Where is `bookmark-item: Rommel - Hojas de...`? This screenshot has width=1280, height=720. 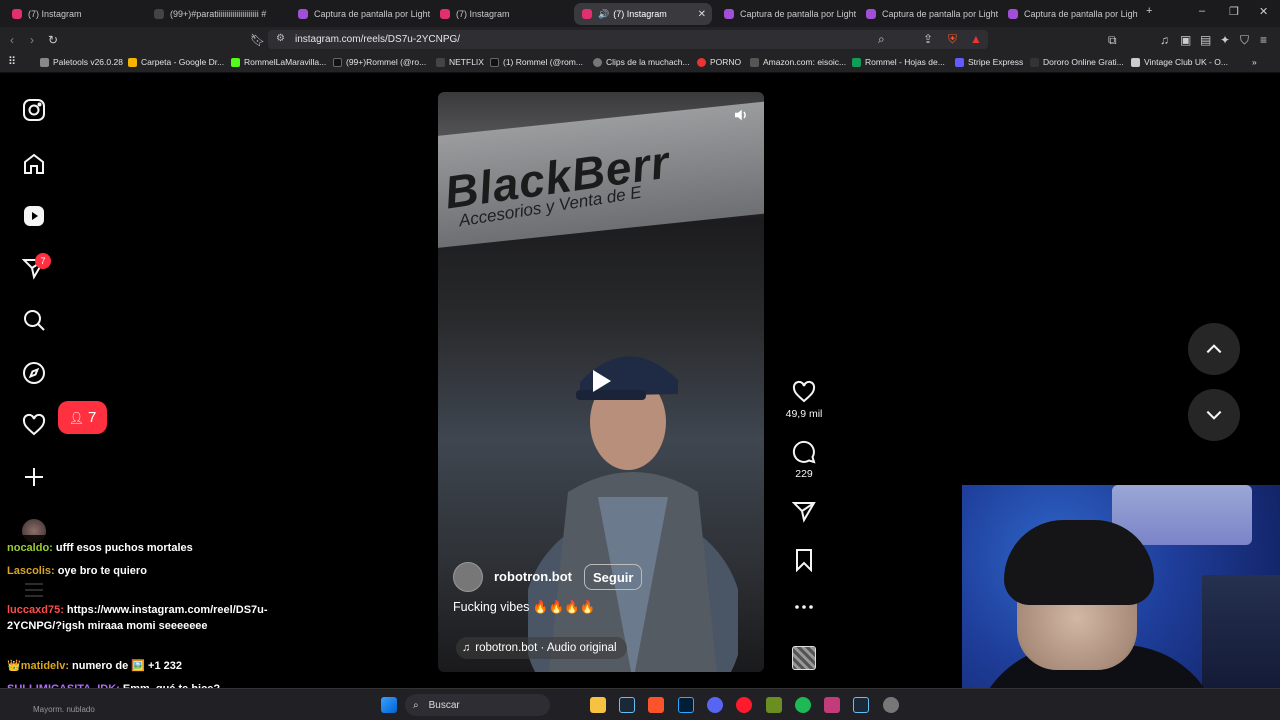 bookmark-item: Rommel - Hojas de... is located at coordinates (898, 62).